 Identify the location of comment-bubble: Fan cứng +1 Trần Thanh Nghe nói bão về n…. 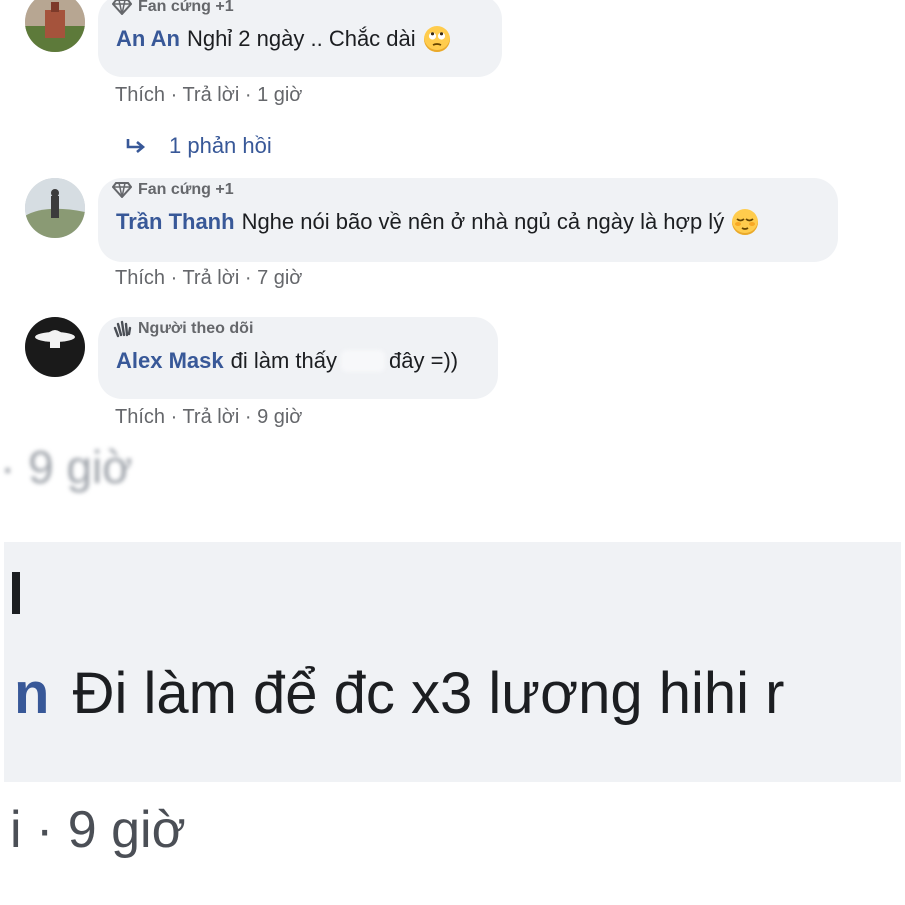
(468, 220).